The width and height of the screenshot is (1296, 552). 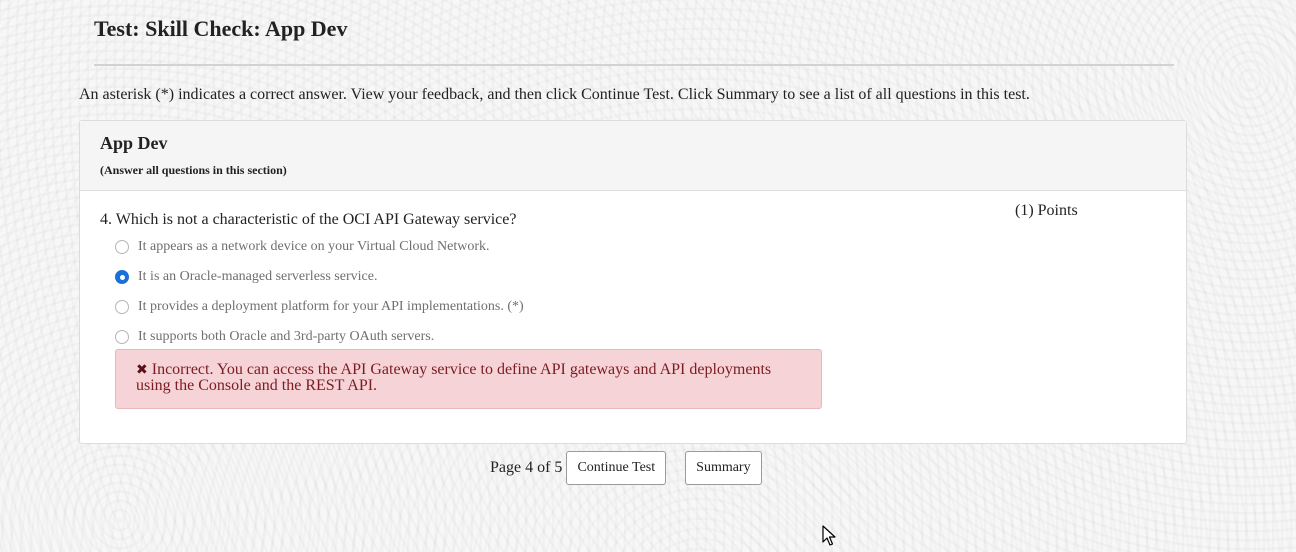 I want to click on section-title: App Dev, so click(x=134, y=143).